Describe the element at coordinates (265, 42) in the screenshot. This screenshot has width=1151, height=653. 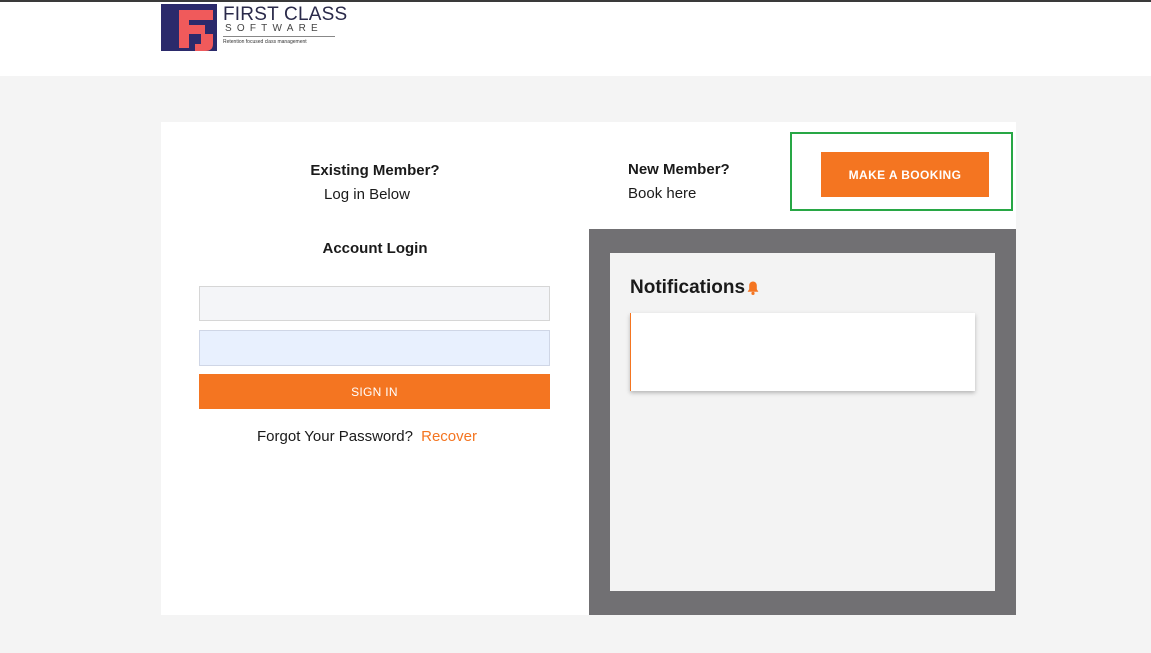
I see `logo-tagline: Retention focused class management` at that location.